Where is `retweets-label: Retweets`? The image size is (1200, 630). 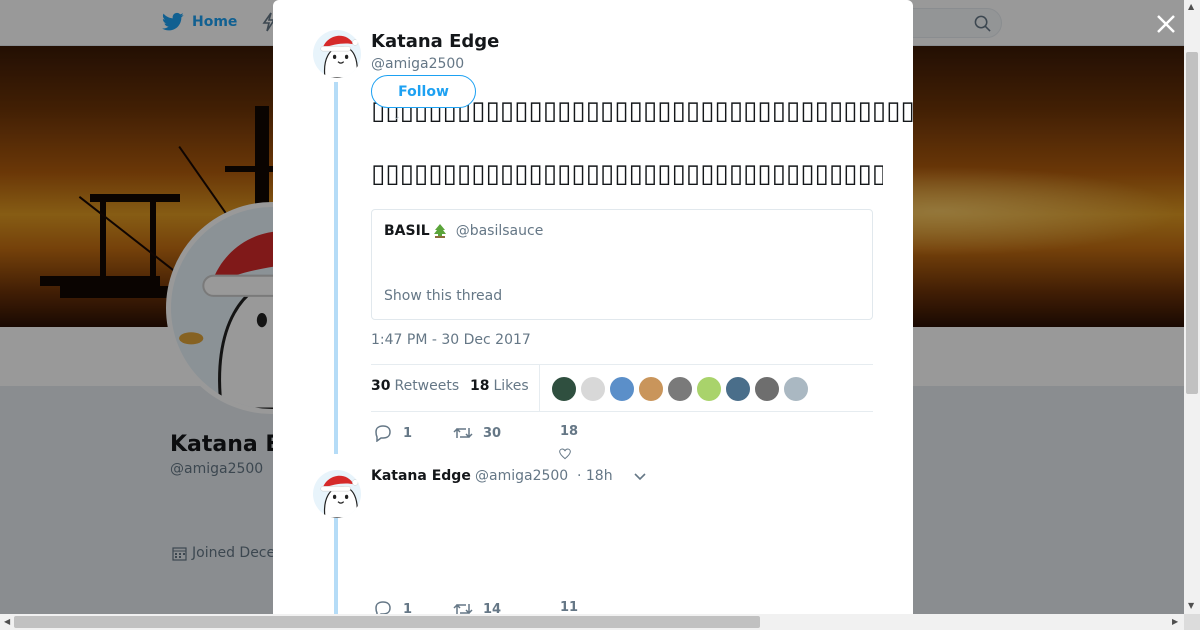 retweets-label: Retweets is located at coordinates (427, 386).